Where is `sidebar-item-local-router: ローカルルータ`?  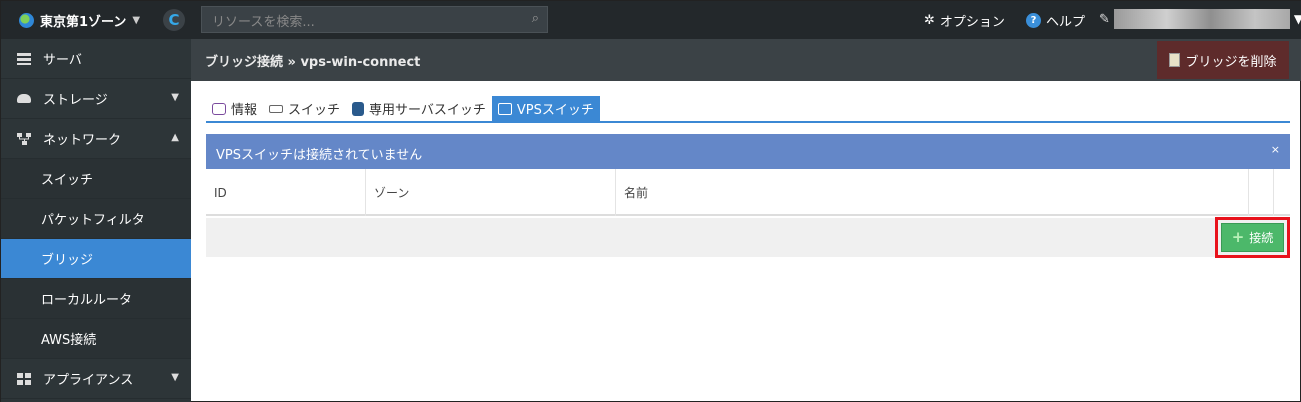 sidebar-item-local-router: ローカルルータ is located at coordinates (96, 299).